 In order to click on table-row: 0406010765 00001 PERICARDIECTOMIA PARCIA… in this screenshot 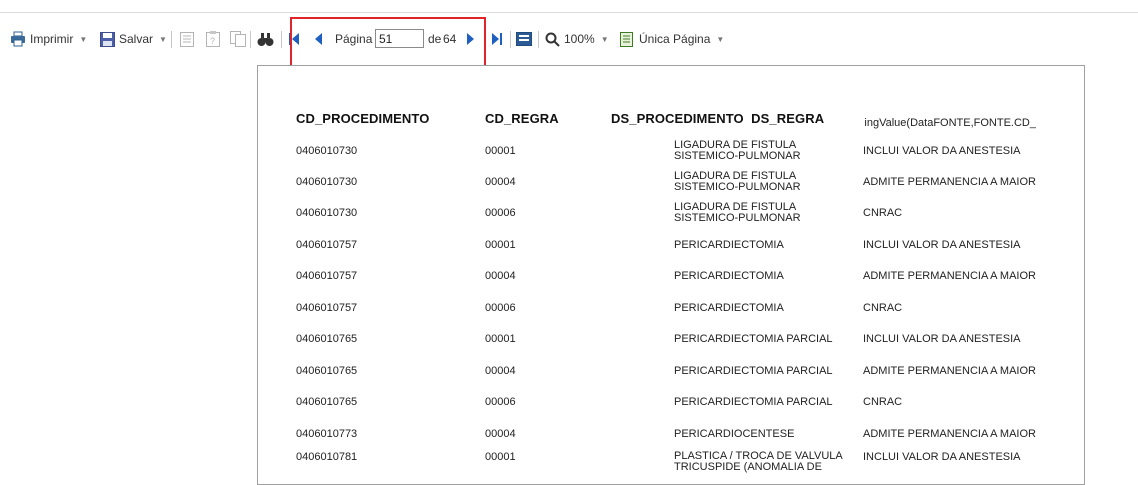, I will do `click(569, 339)`.